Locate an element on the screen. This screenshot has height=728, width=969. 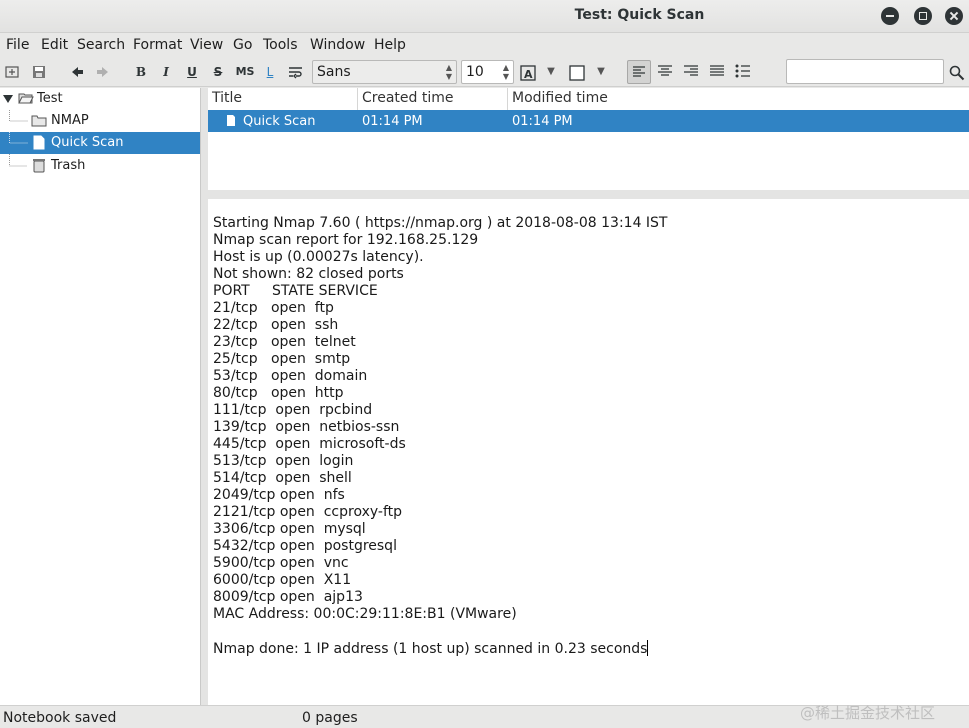
align-left-icon is located at coordinates (639, 72).